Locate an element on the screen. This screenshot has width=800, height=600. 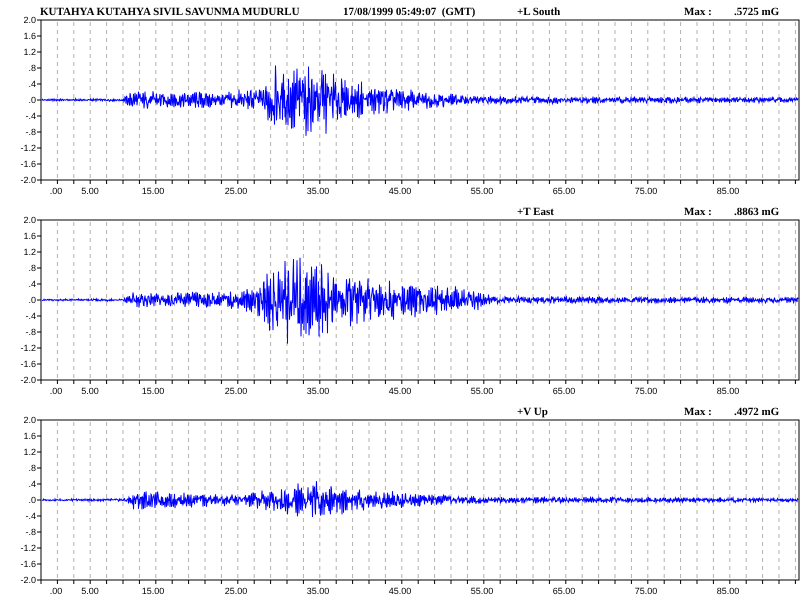
channel-label: +T East is located at coordinates (535, 212).